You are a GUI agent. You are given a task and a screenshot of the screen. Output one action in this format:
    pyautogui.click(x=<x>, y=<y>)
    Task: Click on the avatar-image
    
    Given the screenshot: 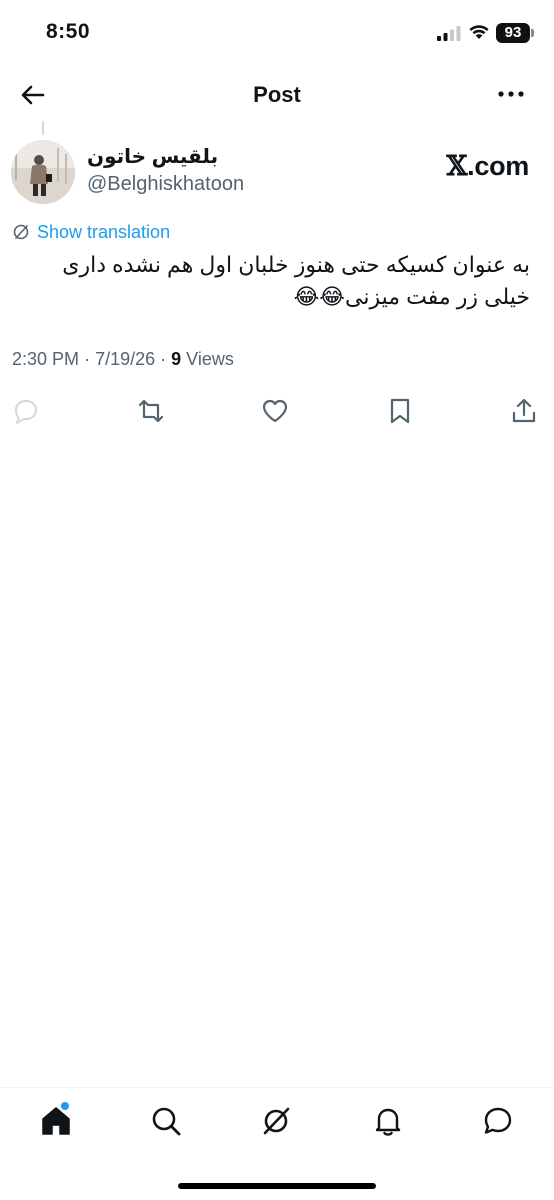 What is the action you would take?
    pyautogui.click(x=43, y=172)
    